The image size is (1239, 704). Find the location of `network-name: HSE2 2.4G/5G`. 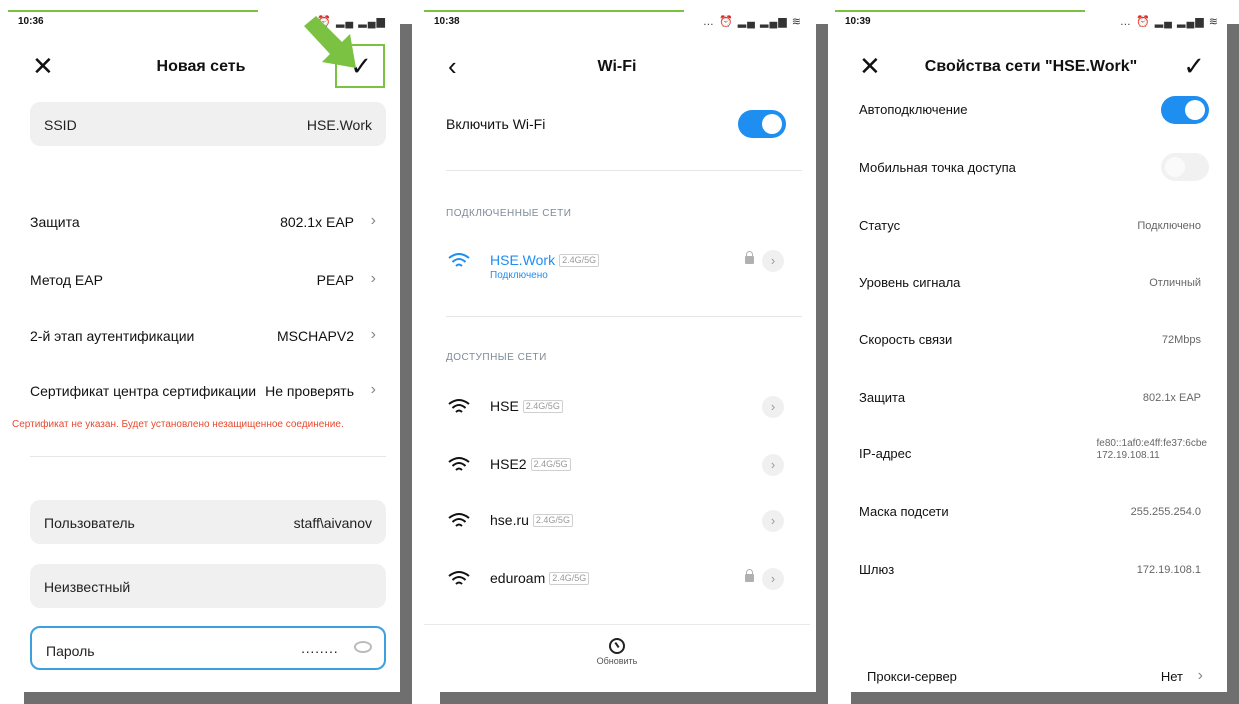

network-name: HSE2 2.4G/5G is located at coordinates (530, 464).